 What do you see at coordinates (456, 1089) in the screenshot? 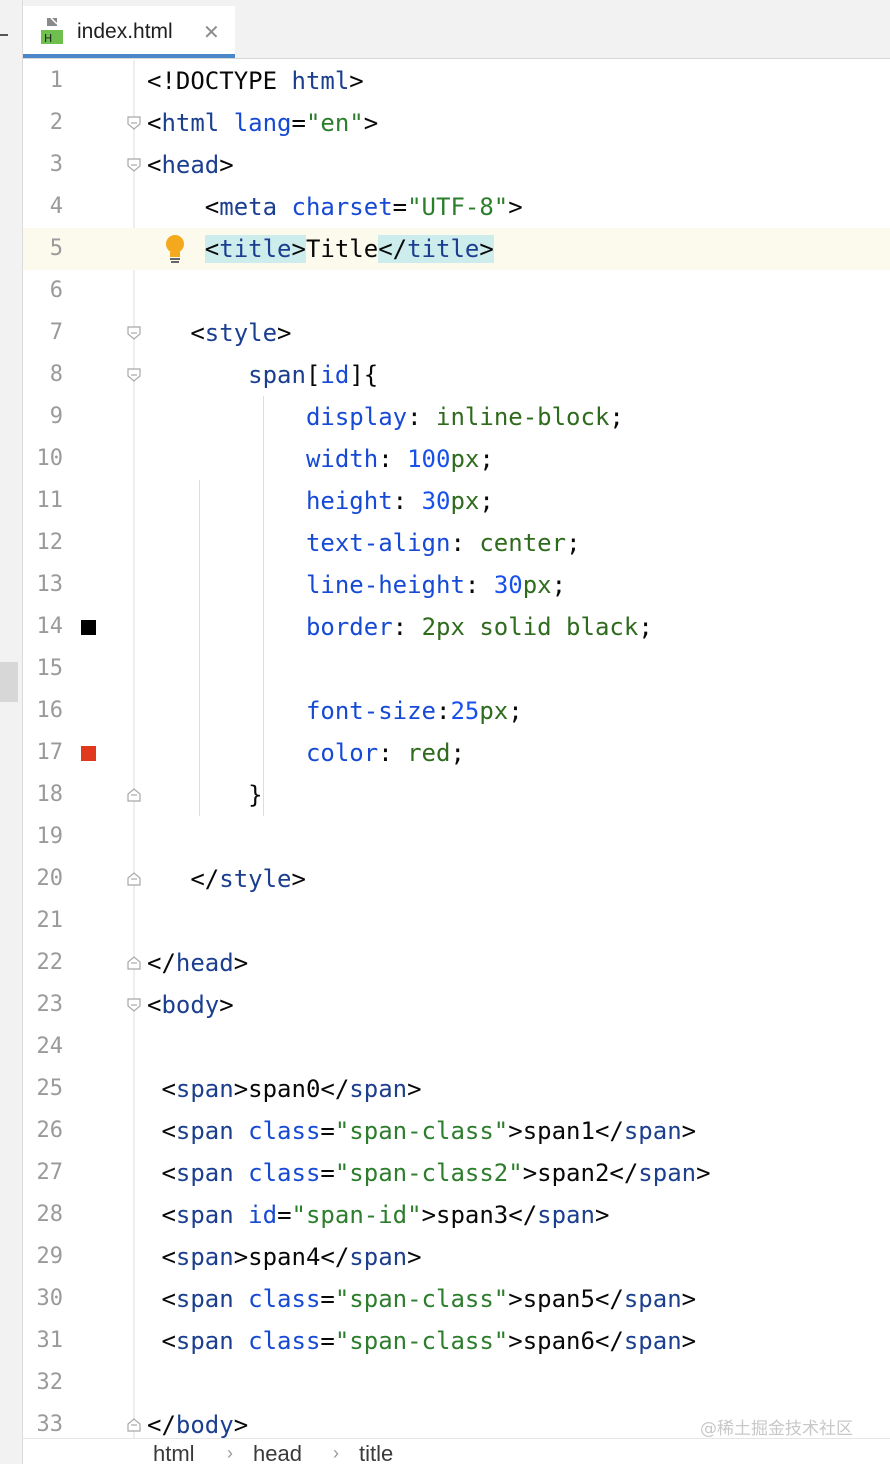
I see `code-line: 25 <span>span0</span>` at bounding box center [456, 1089].